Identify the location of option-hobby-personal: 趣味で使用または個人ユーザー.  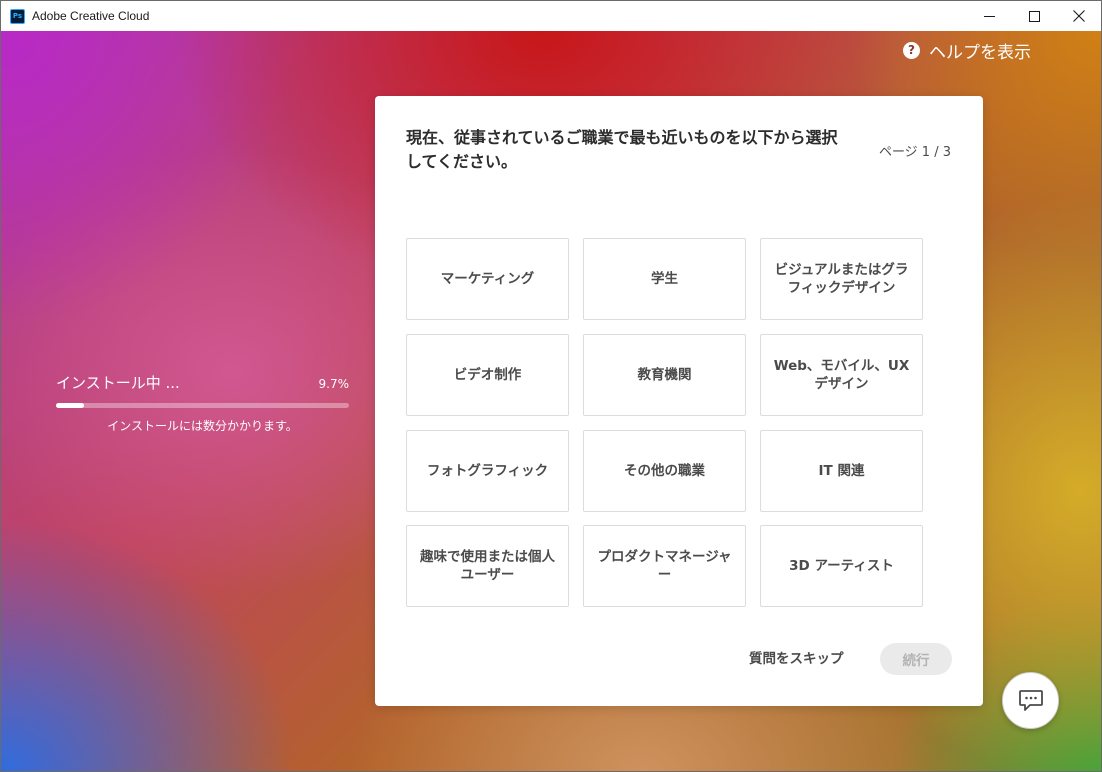
(487, 566).